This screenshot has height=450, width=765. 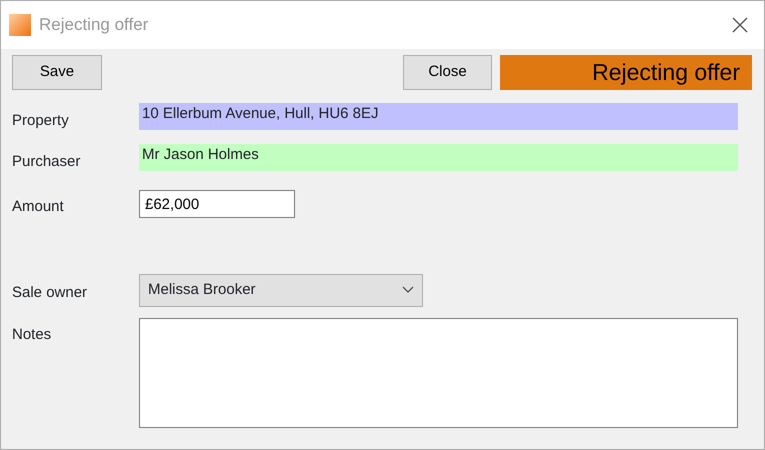 What do you see at coordinates (50, 292) in the screenshot?
I see `field-label: Sale owner` at bounding box center [50, 292].